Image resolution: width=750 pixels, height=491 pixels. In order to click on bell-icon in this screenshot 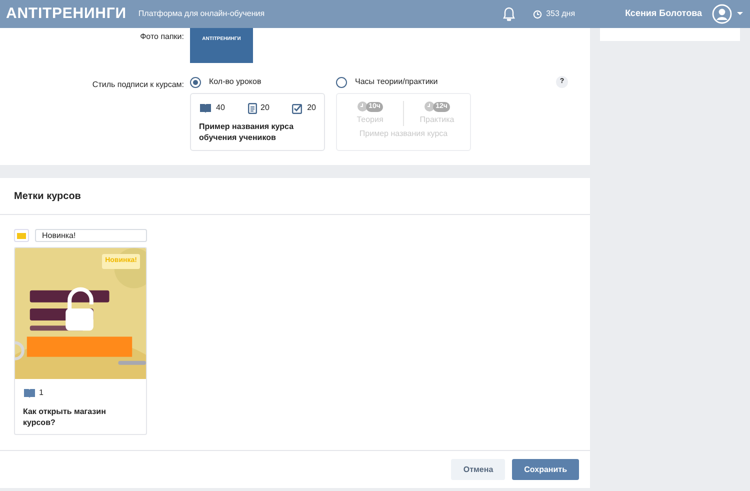, I will do `click(509, 14)`.